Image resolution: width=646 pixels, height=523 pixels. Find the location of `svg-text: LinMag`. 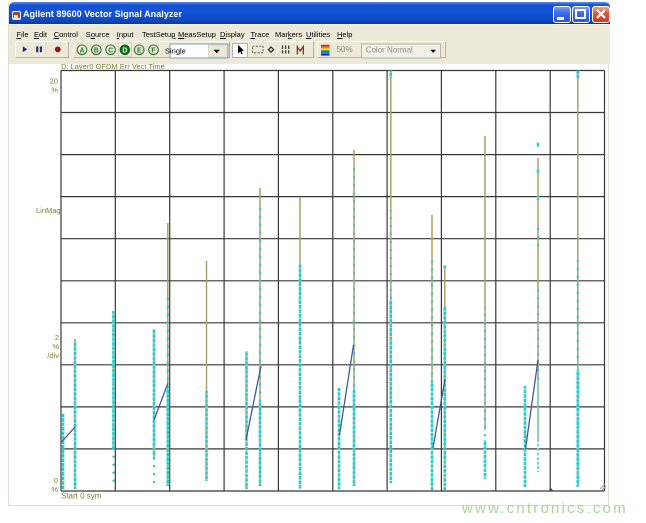

svg-text: LinMag is located at coordinates (48, 210).